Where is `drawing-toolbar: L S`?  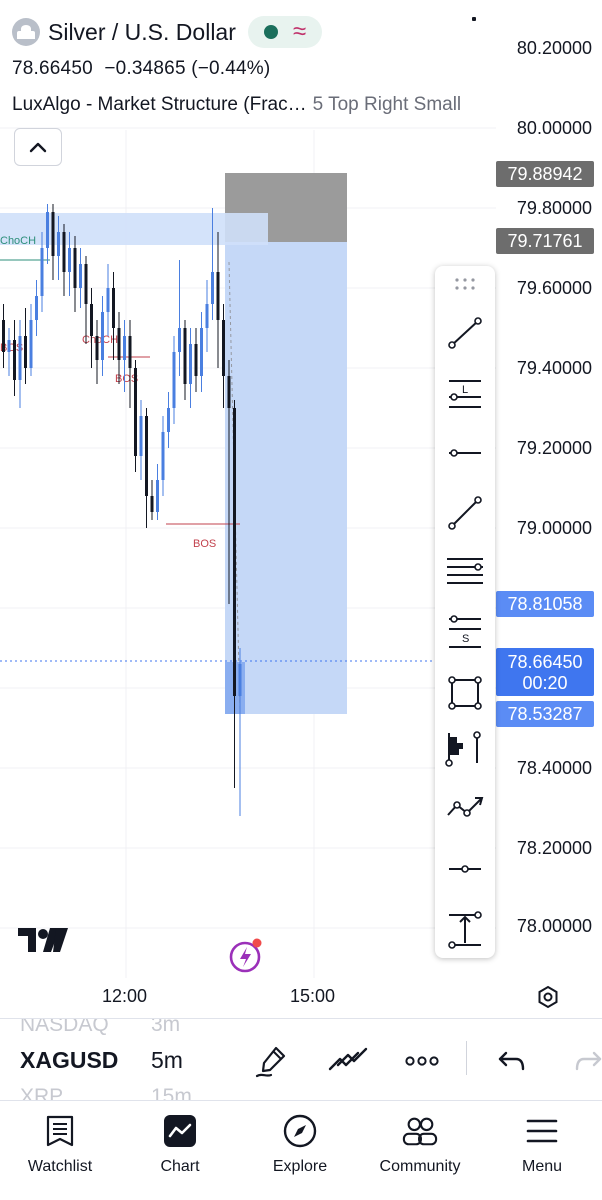
drawing-toolbar: L S is located at coordinates (465, 612).